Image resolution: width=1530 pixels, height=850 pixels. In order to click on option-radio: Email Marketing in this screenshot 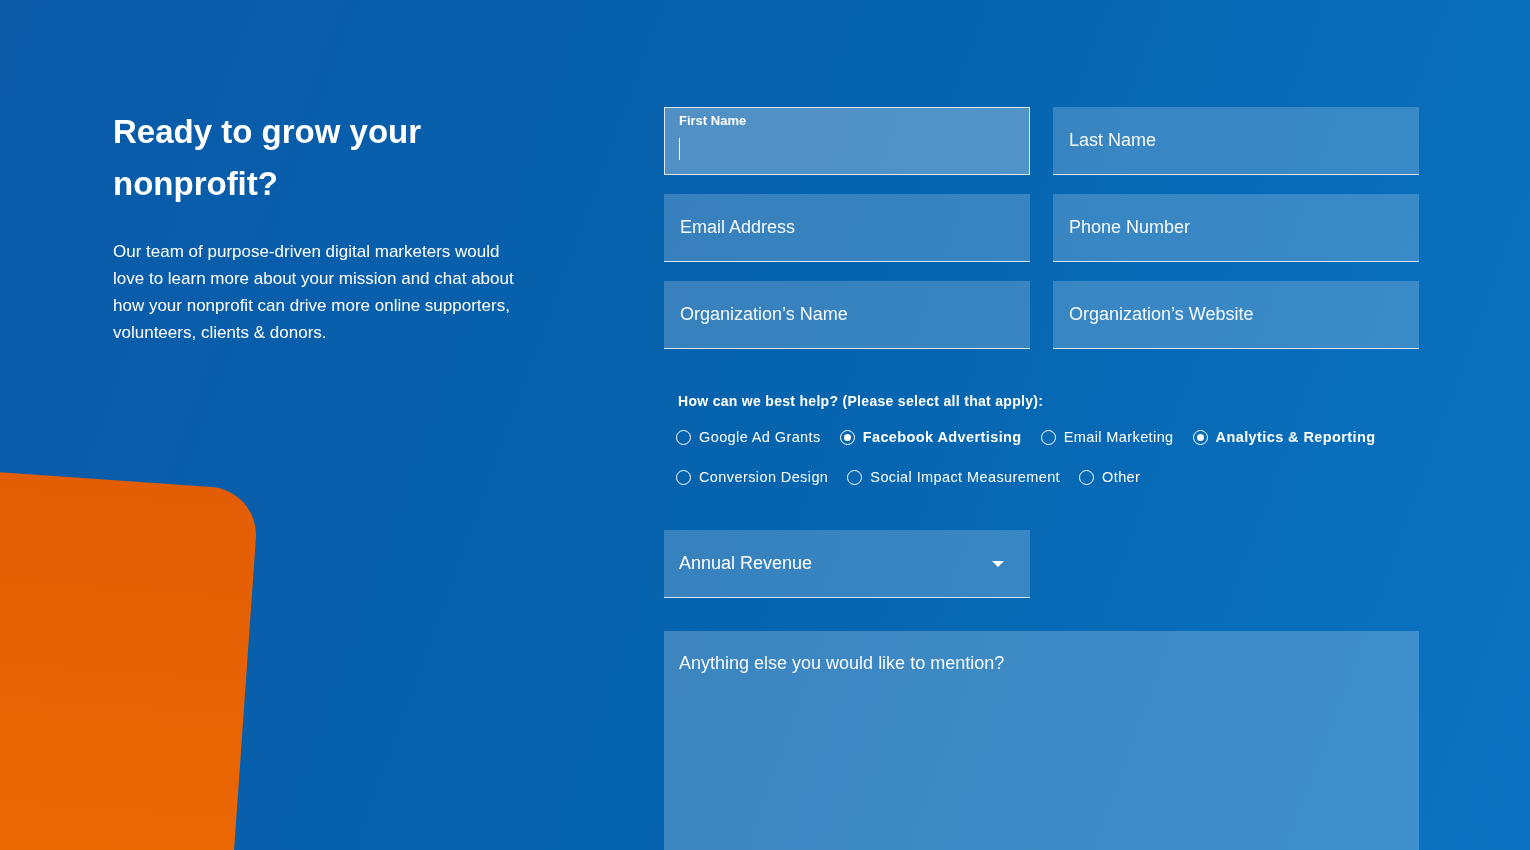, I will do `click(1107, 437)`.